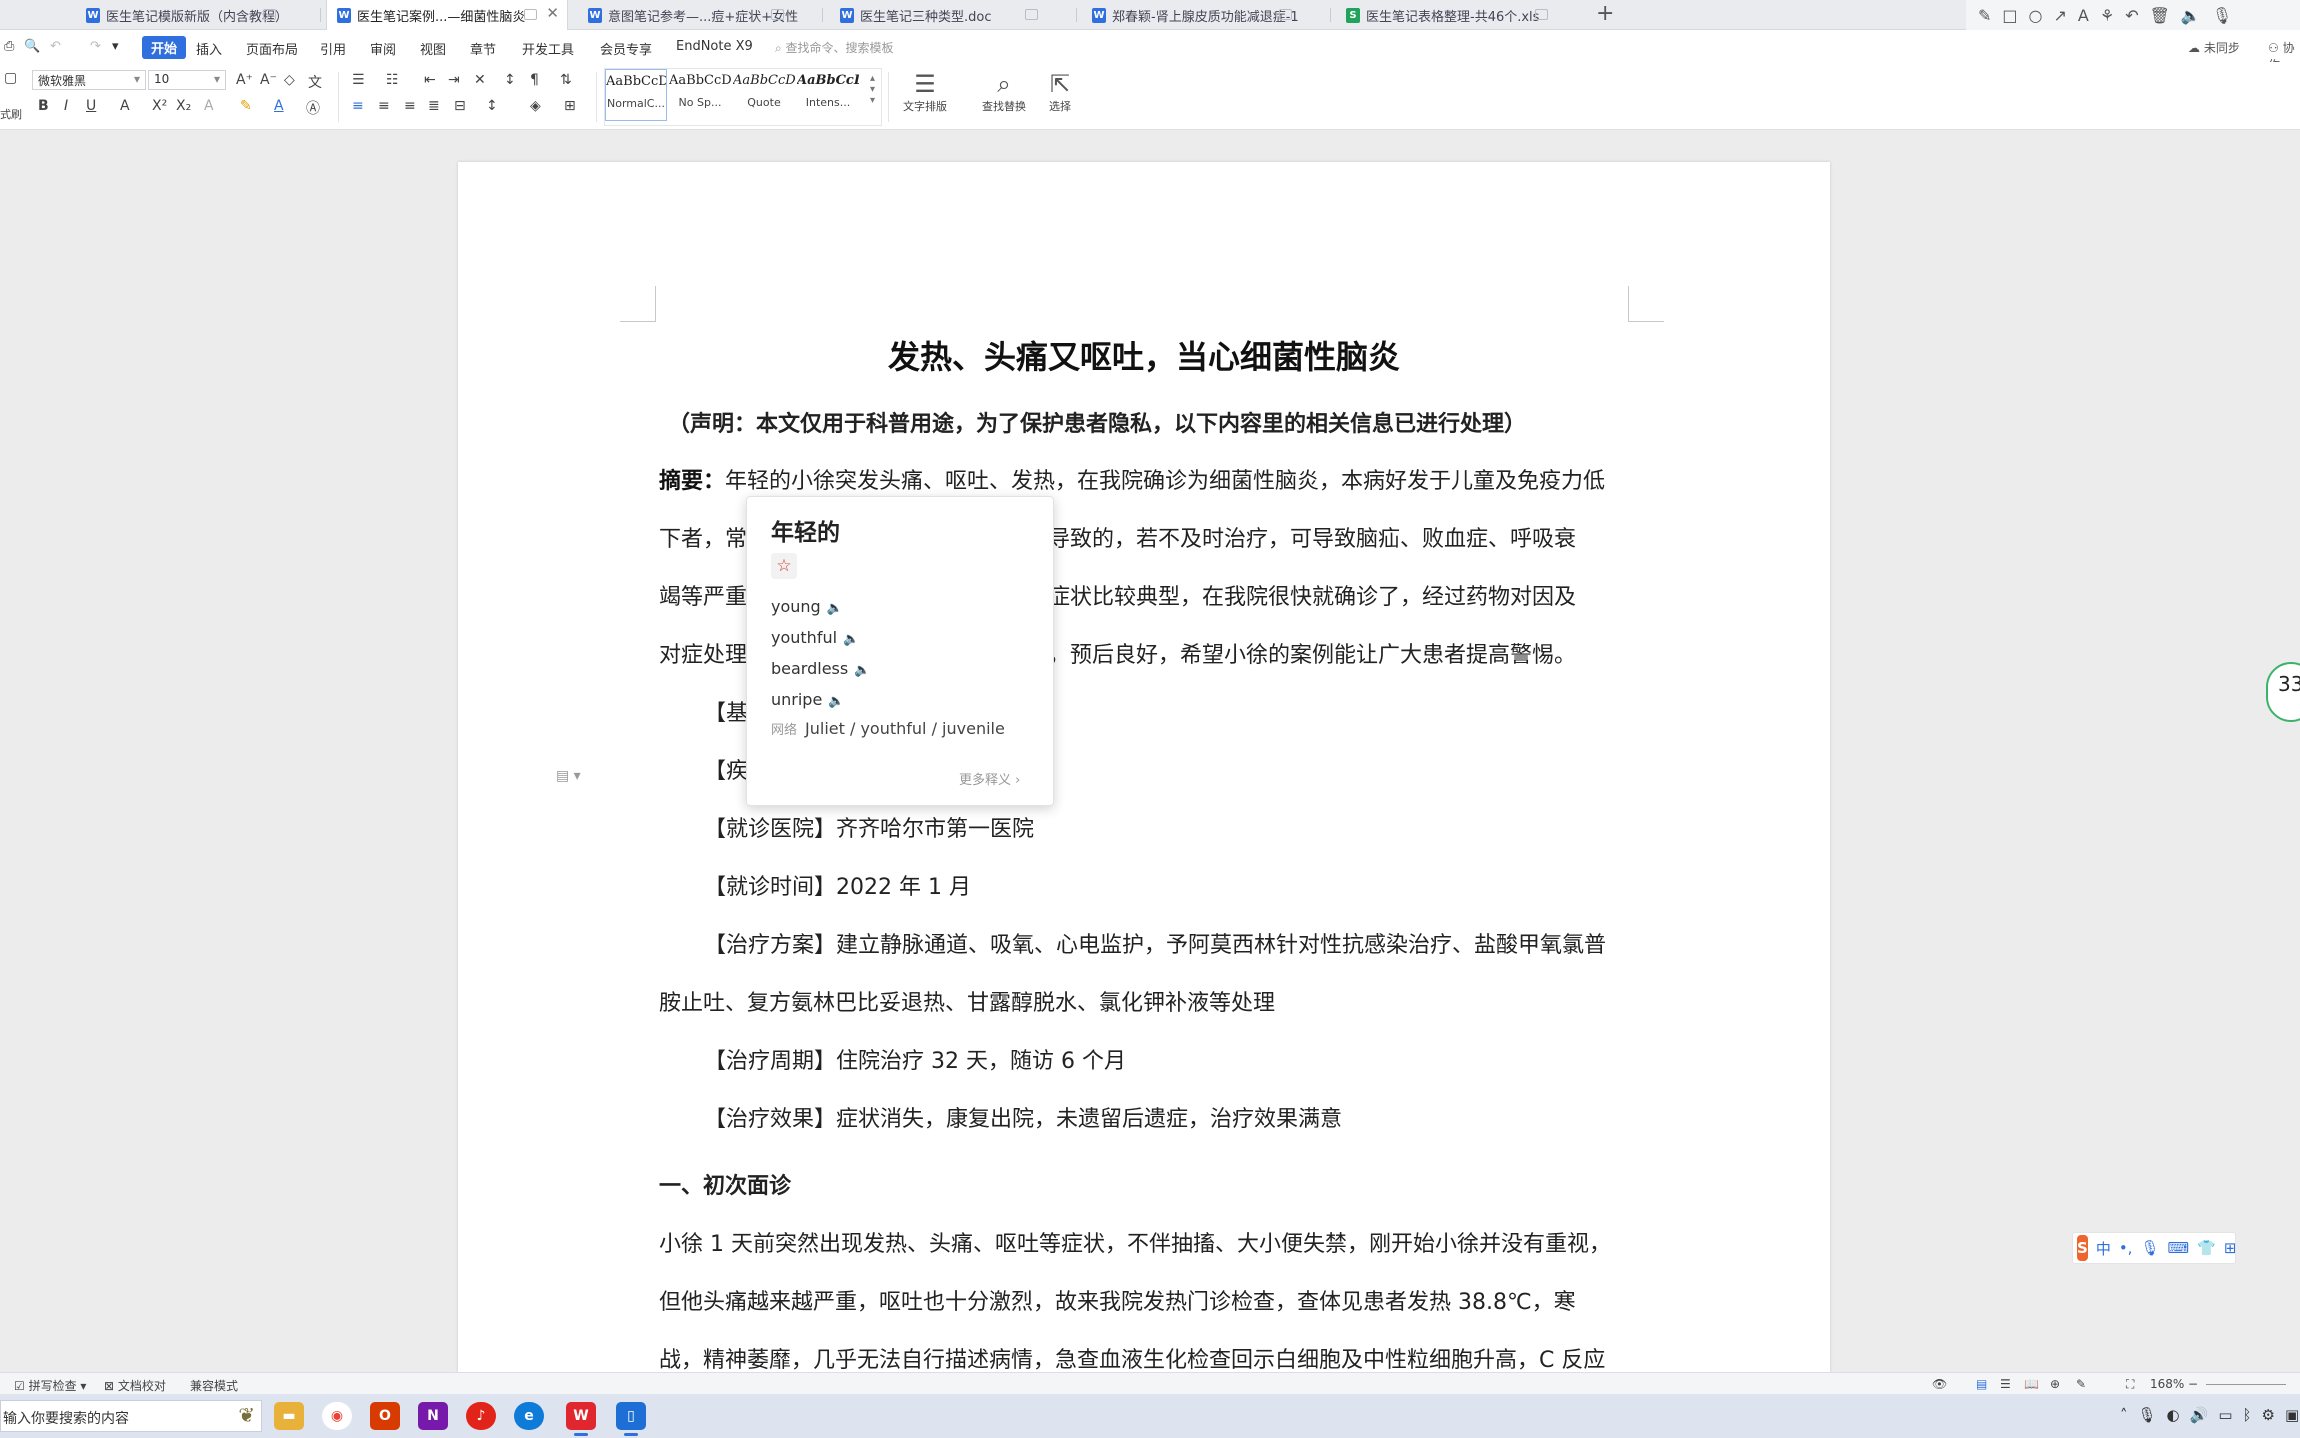 The height and width of the screenshot is (1438, 2300). I want to click on keyboard-icon: ⌨, so click(2179, 1248).